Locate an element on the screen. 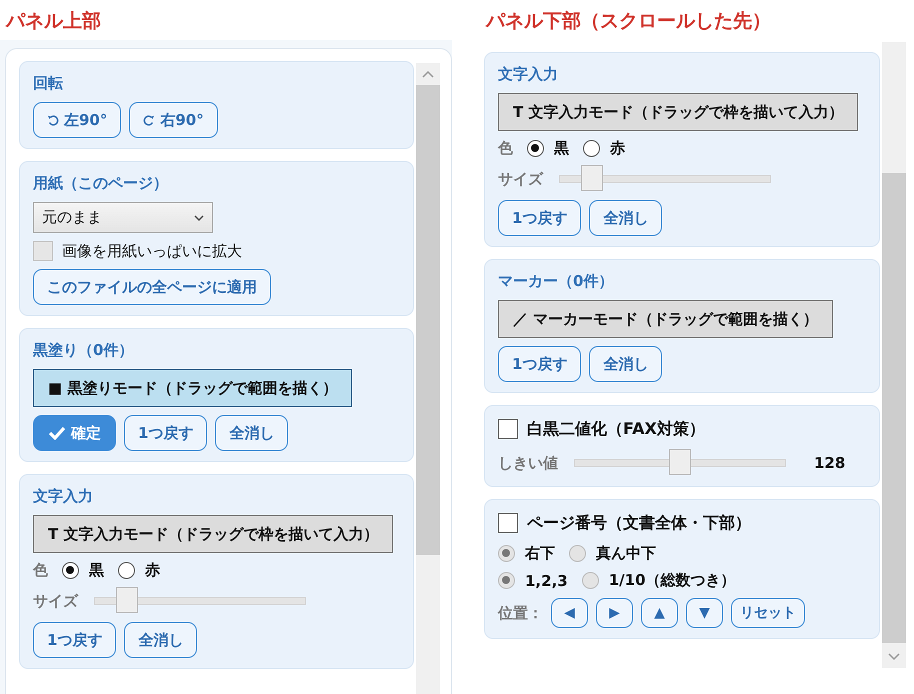 This screenshot has width=914, height=694. button: ◀ is located at coordinates (569, 613).